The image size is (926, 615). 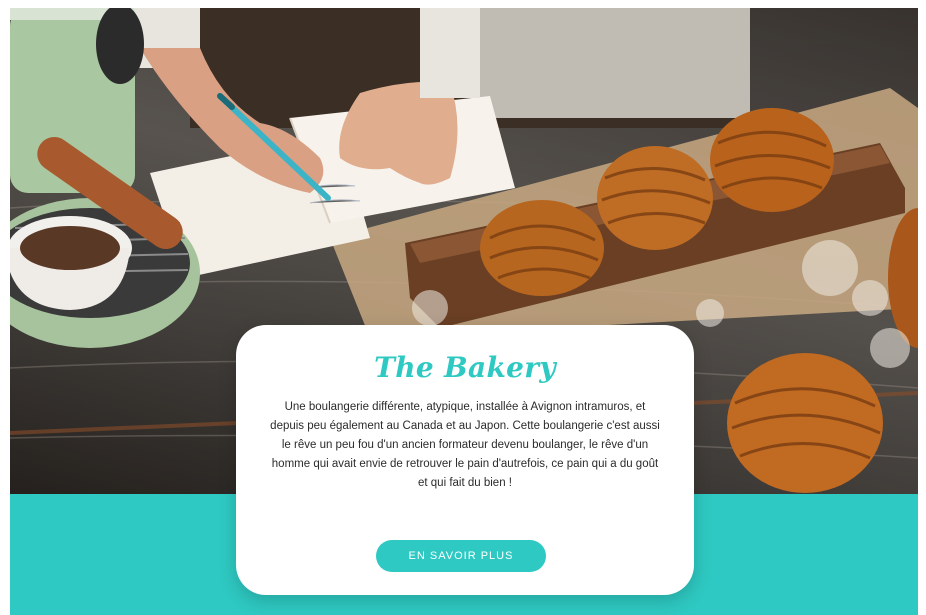 I want to click on card-title: The Bakery, so click(x=465, y=367).